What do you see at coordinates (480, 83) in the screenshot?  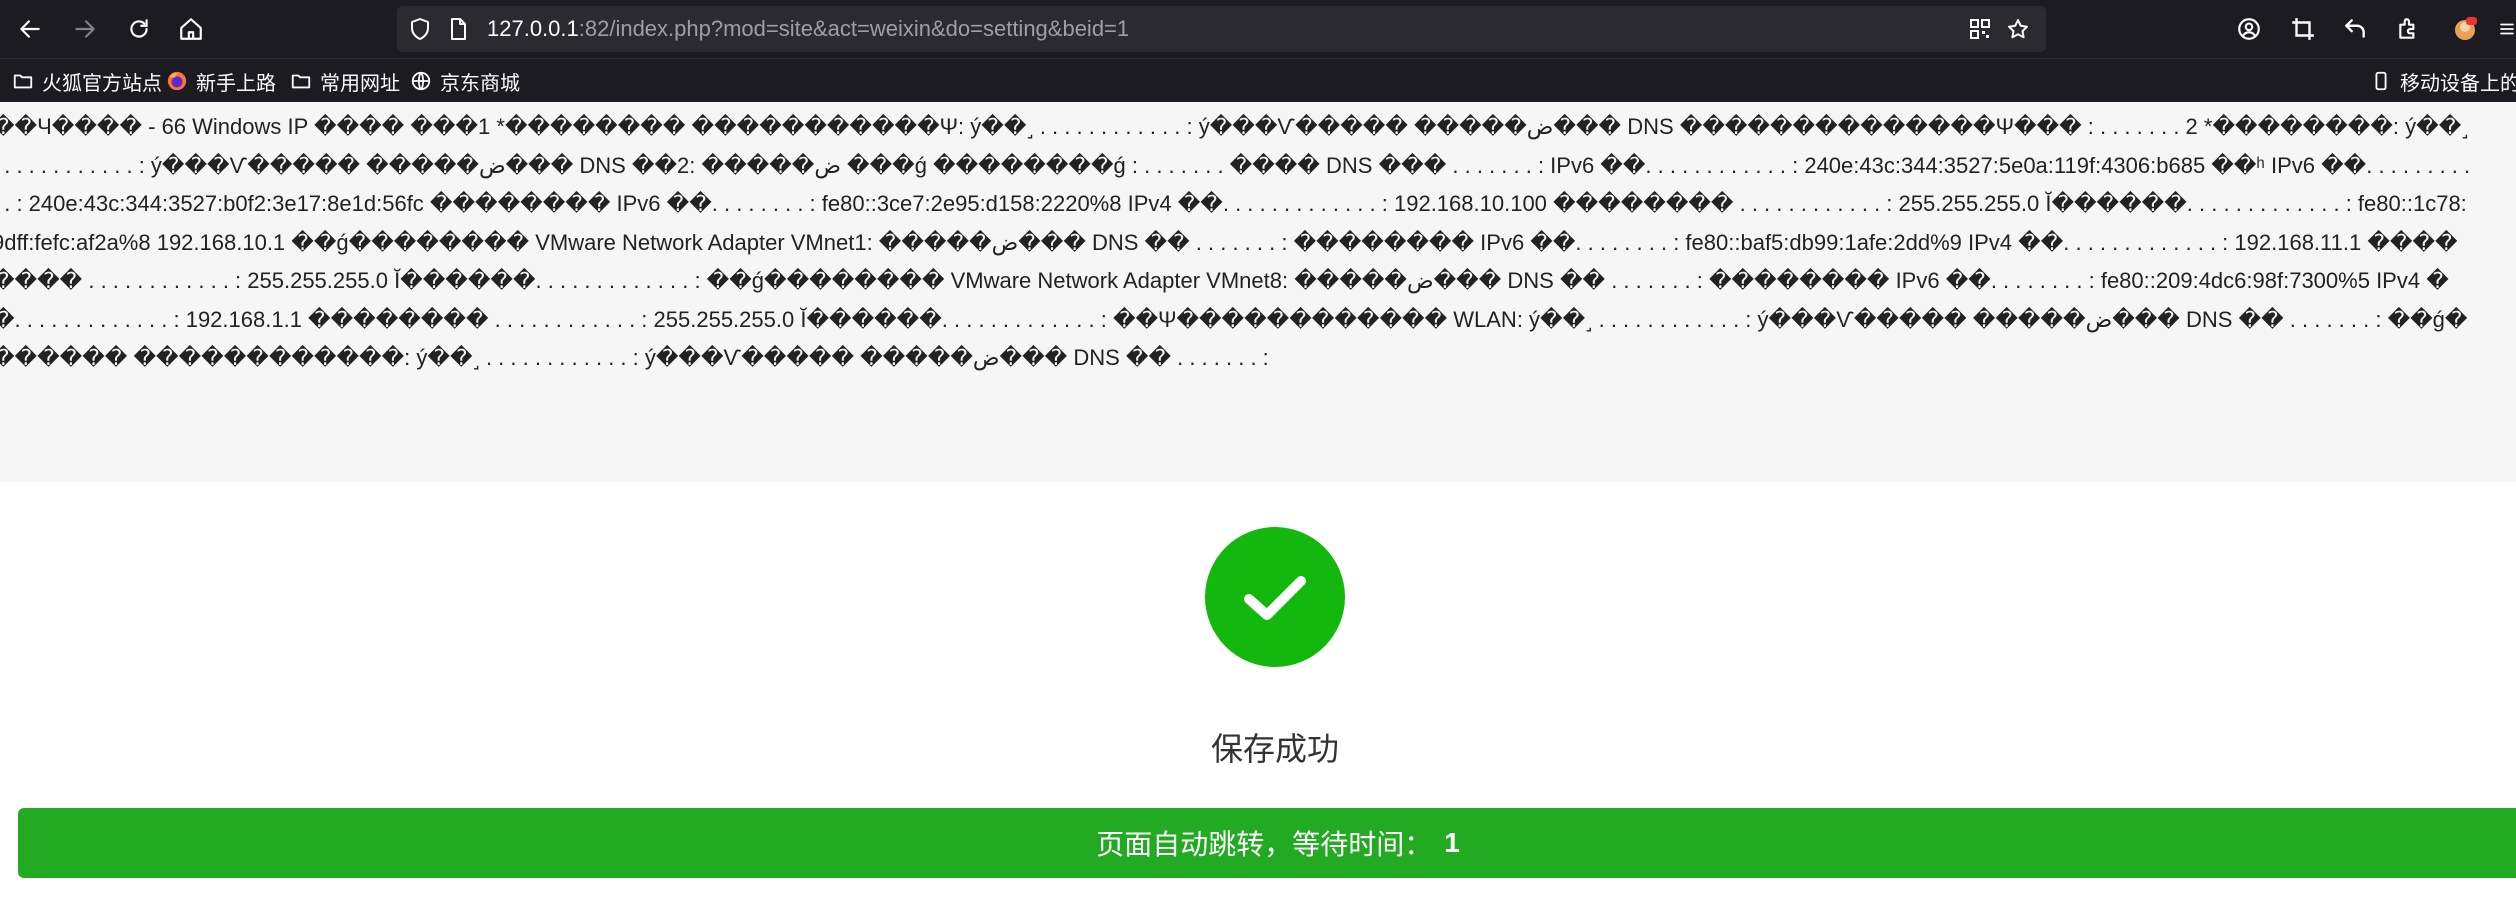 I see `bookmark-label: 京东商城` at bounding box center [480, 83].